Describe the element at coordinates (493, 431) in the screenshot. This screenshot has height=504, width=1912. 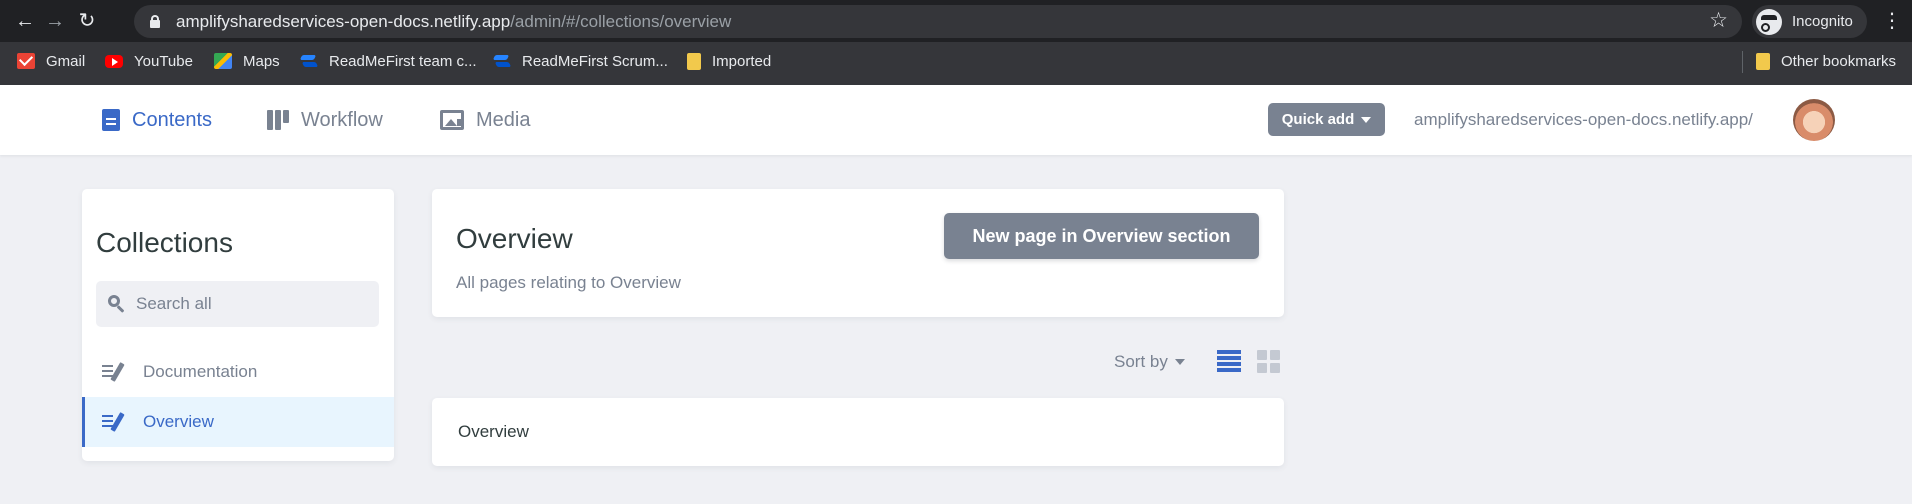
I see `entry-title: Overview` at that location.